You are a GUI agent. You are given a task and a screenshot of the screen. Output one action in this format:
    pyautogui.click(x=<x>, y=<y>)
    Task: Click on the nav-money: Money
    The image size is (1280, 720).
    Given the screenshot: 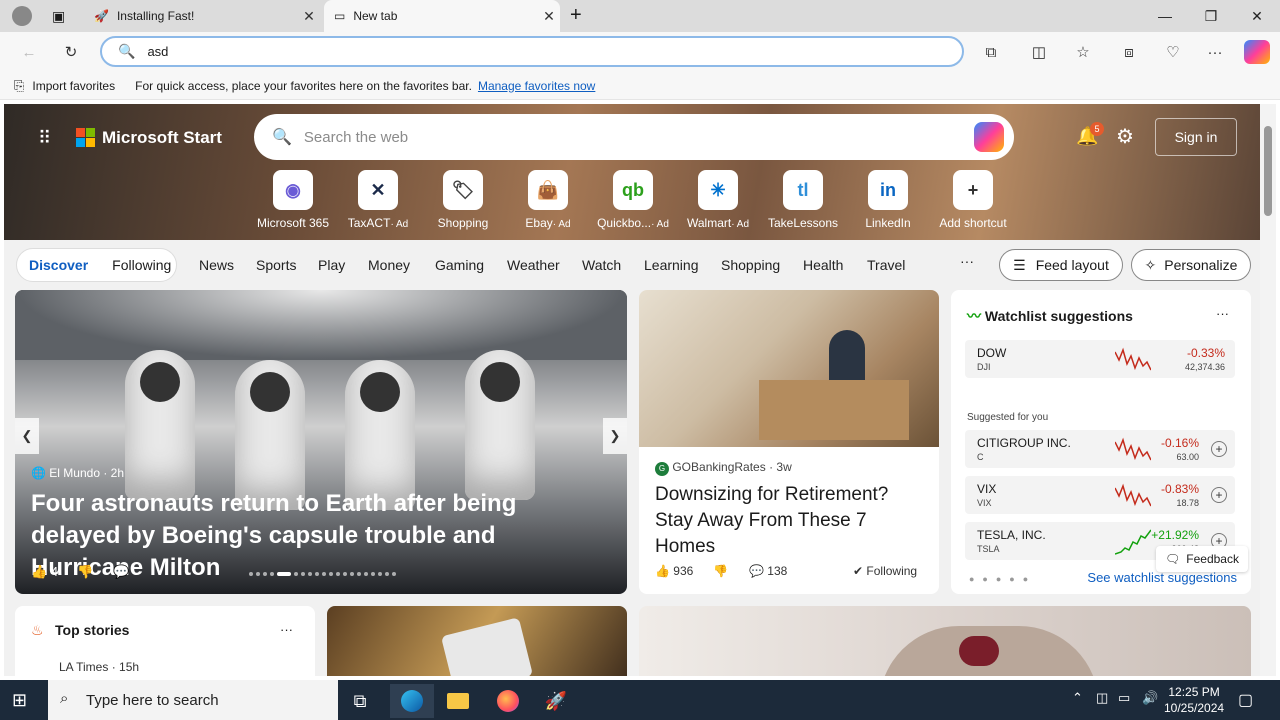 What is the action you would take?
    pyautogui.click(x=389, y=265)
    